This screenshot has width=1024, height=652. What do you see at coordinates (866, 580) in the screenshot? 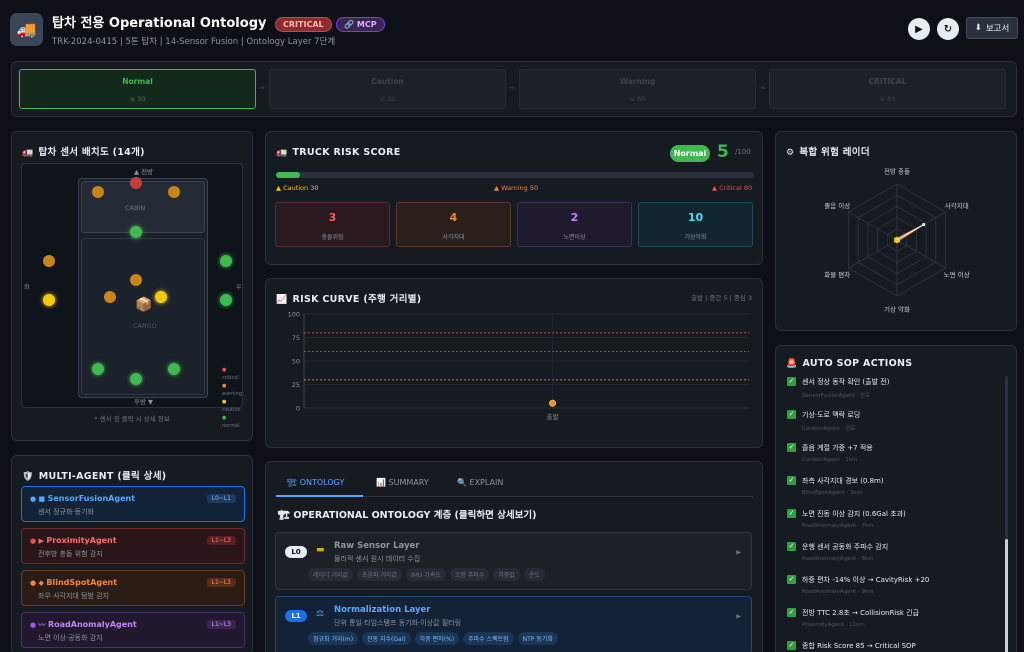
I see `sop-text: 하중 편차 -14% 이상 → CavityRisk +20` at bounding box center [866, 580].